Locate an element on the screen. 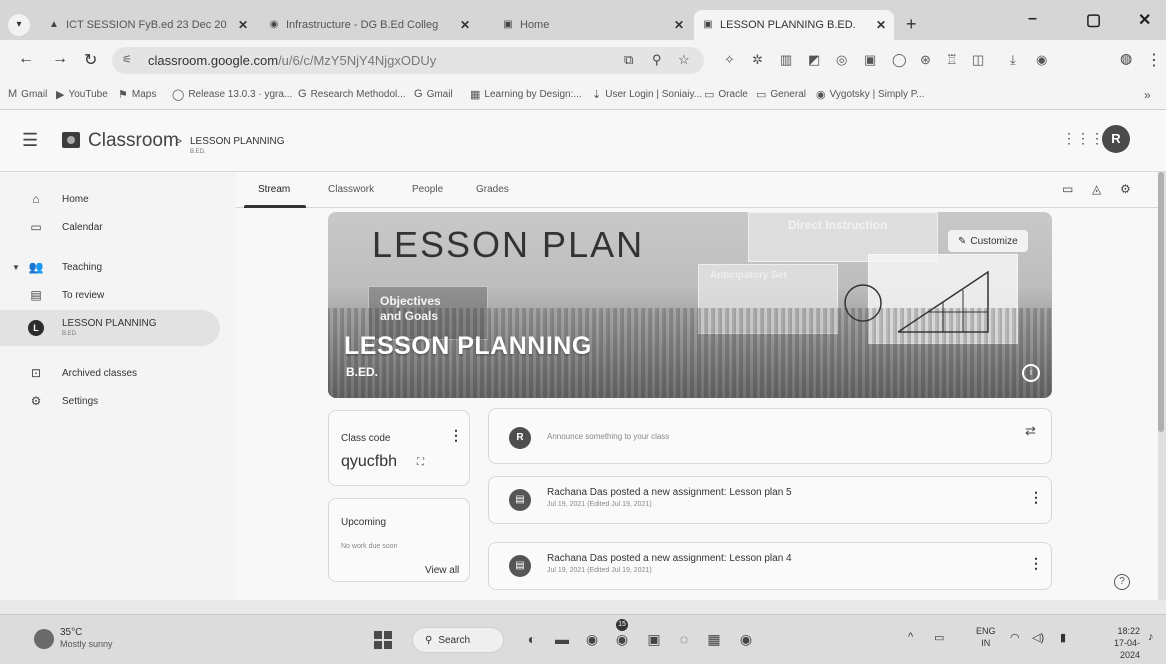  extension-icon: ◯ is located at coordinates (899, 60).